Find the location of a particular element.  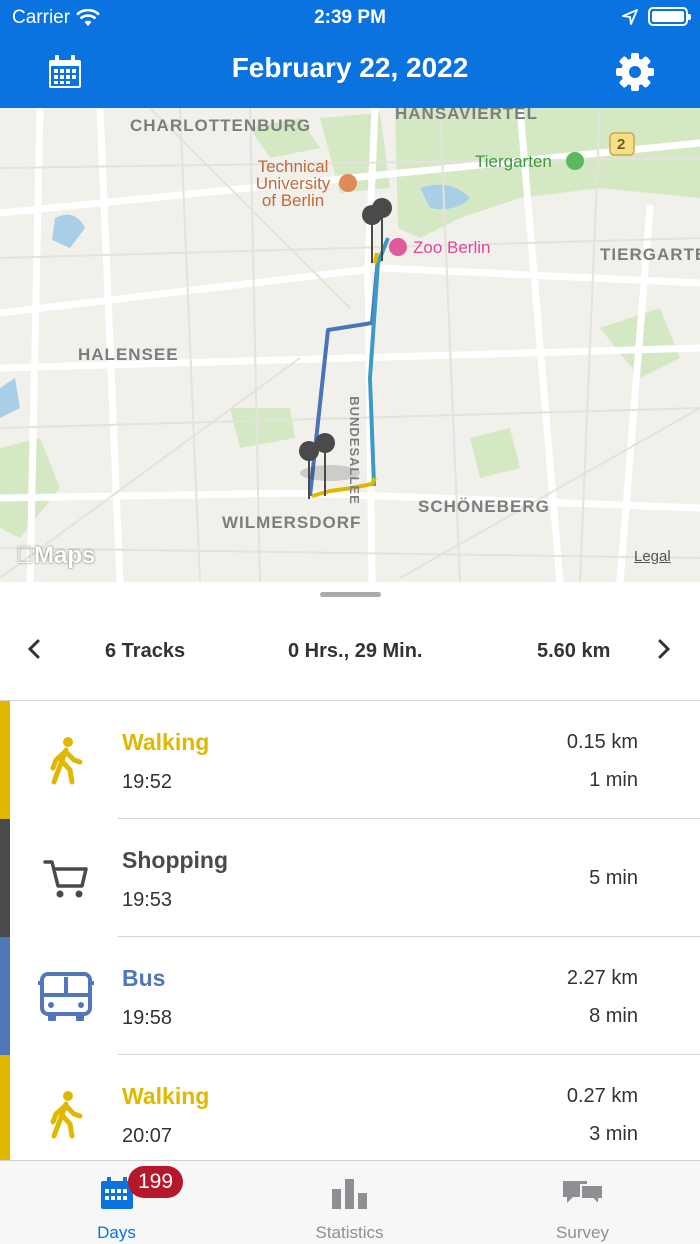

apple-maps-logo: Maps is located at coordinates (55, 555).